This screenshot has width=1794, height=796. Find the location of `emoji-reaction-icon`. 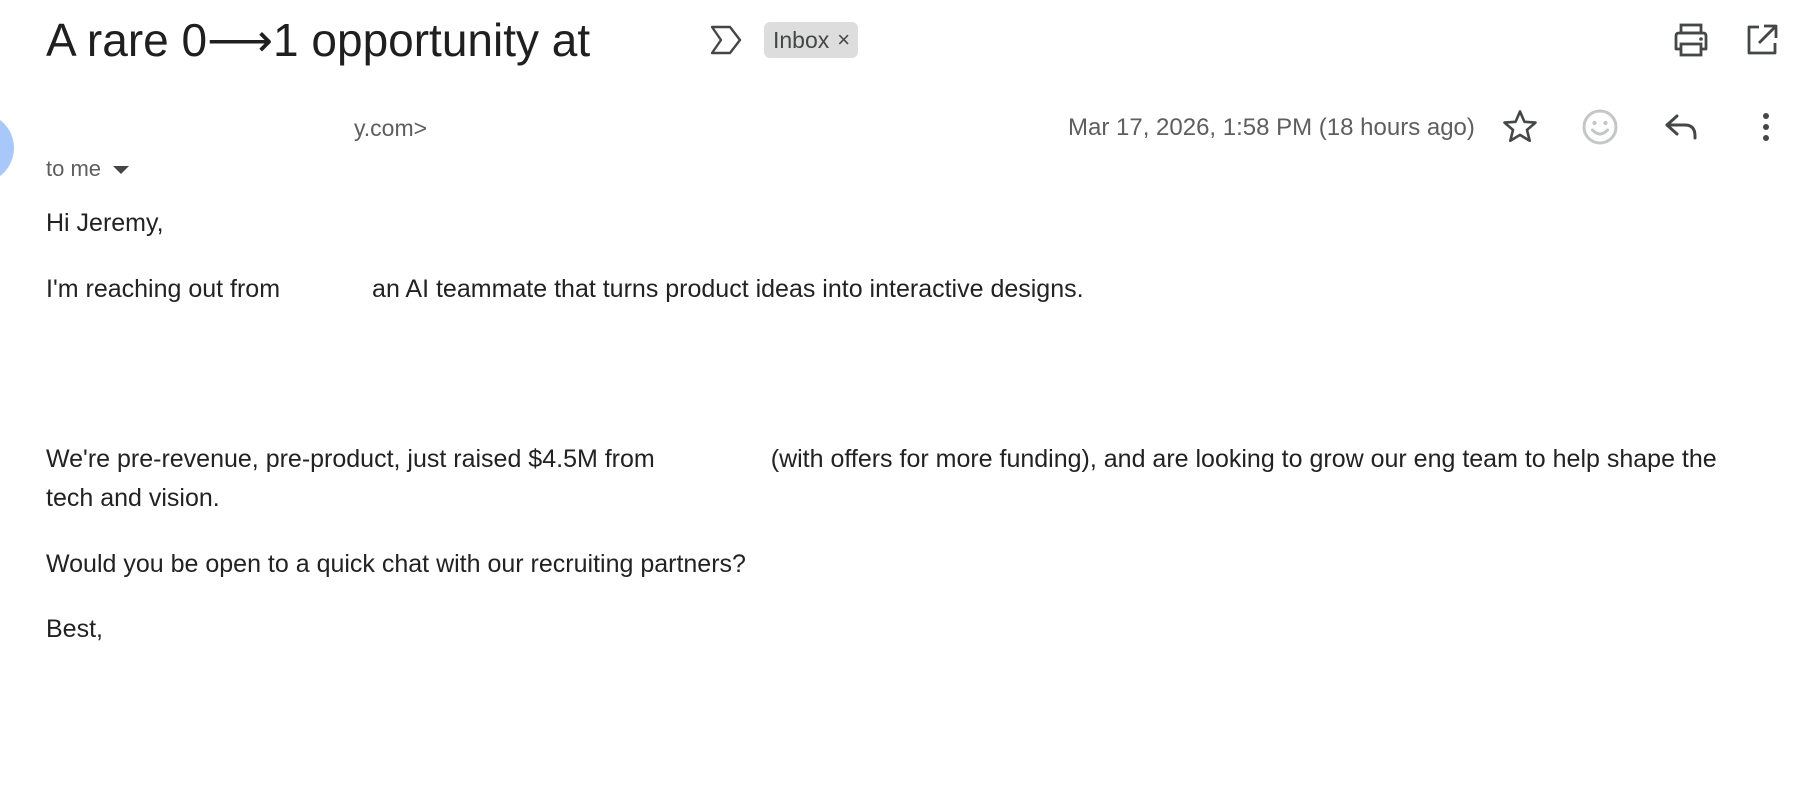

emoji-reaction-icon is located at coordinates (1600, 127).